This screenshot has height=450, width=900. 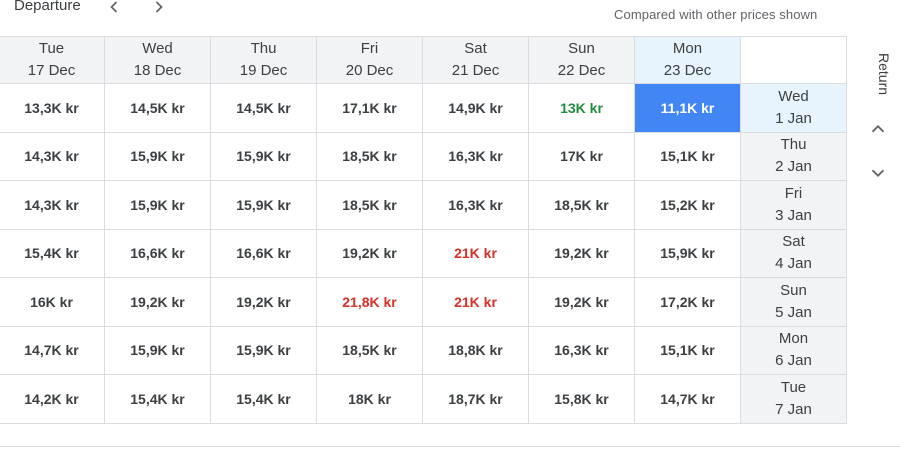 What do you see at coordinates (793, 312) in the screenshot?
I see `return-date: 5 Jan` at bounding box center [793, 312].